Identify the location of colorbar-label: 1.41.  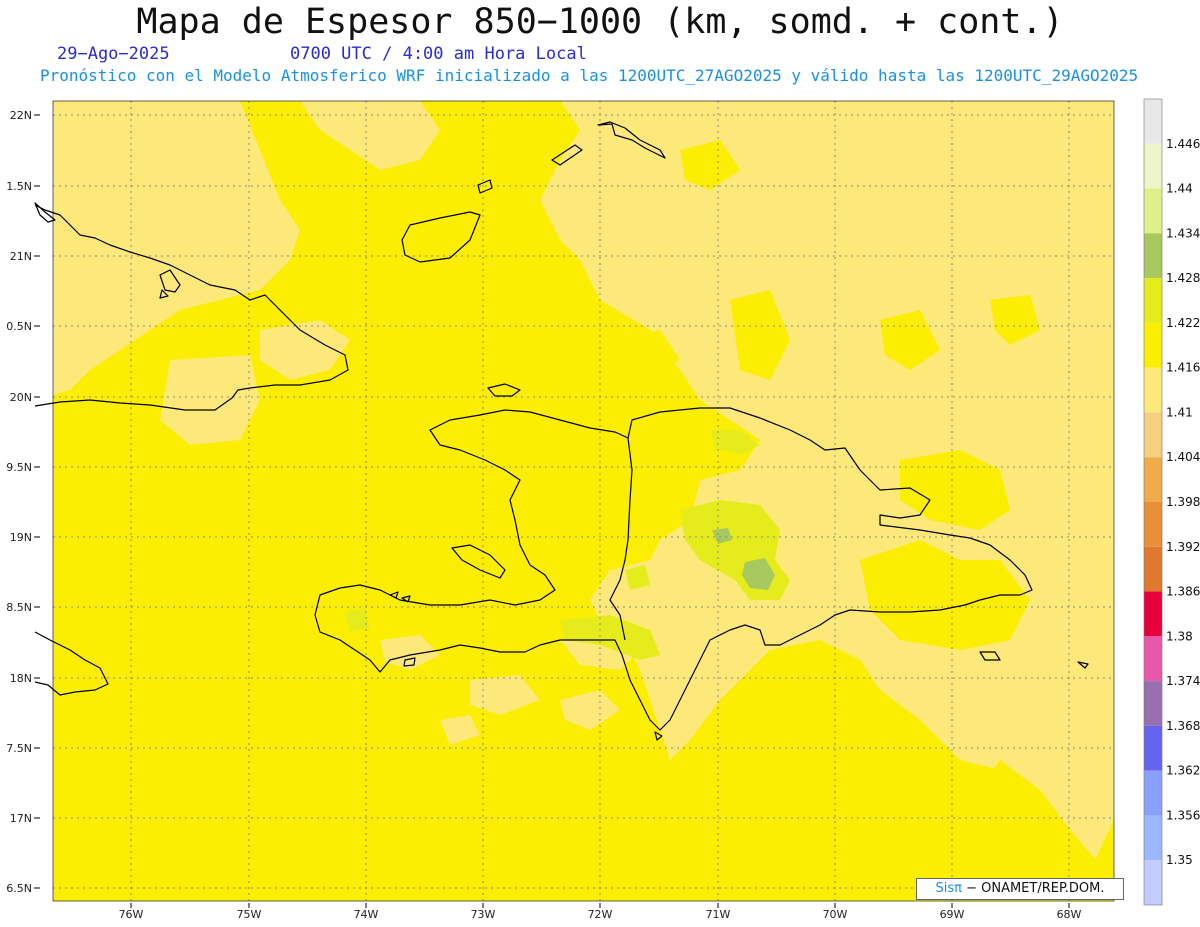
(1179, 412).